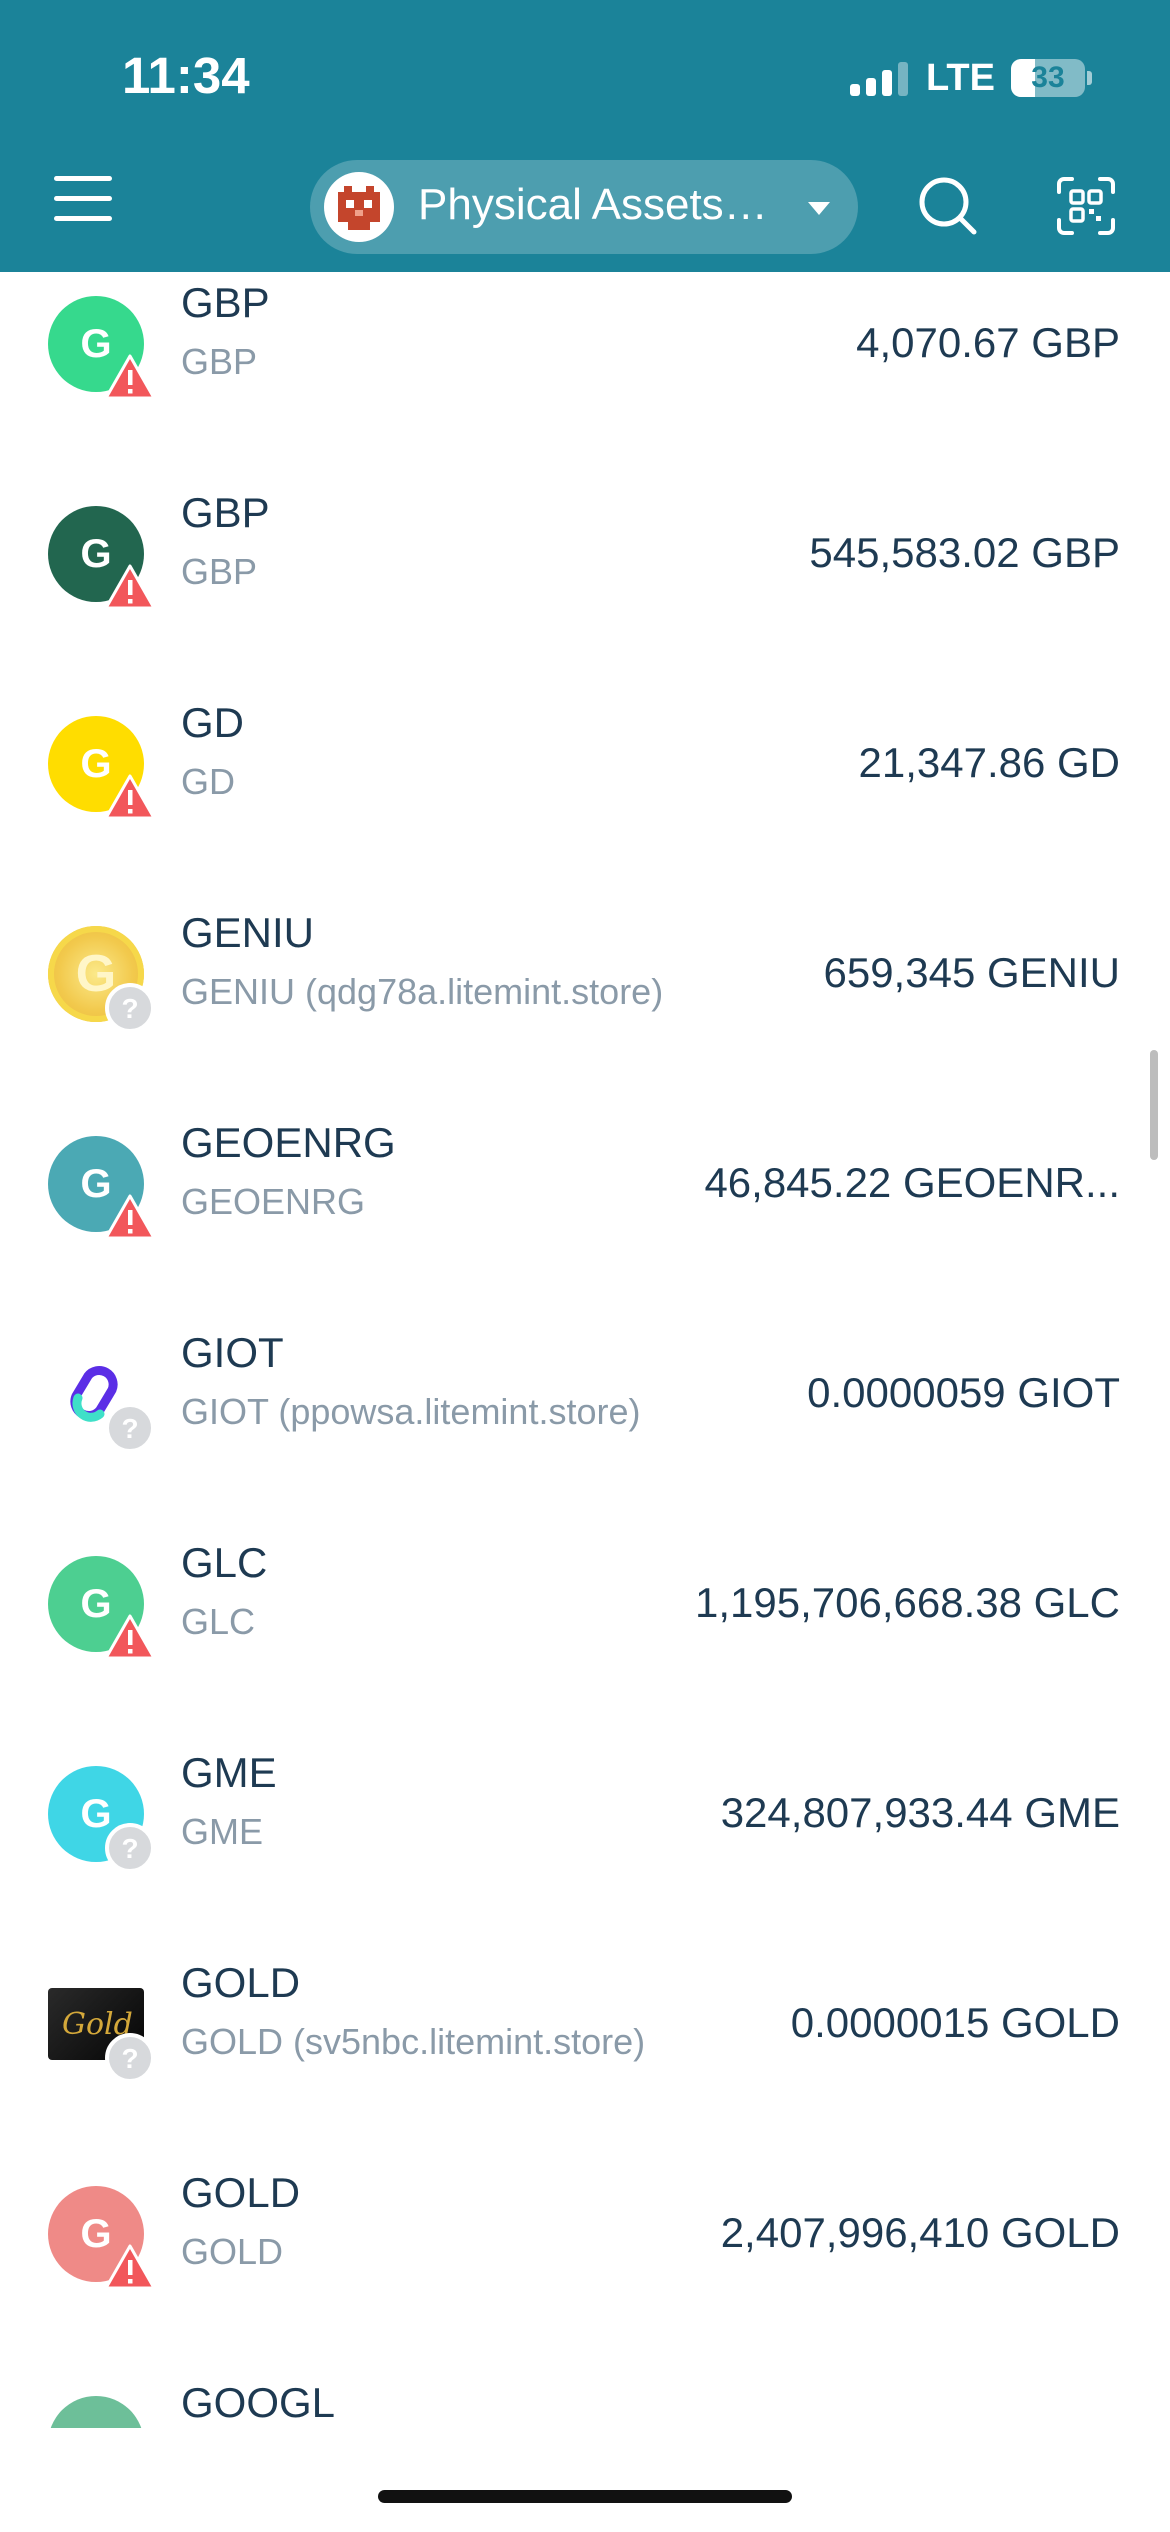 This screenshot has width=1170, height=2532. Describe the element at coordinates (819, 208) in the screenshot. I see `caret-down-icon` at that location.